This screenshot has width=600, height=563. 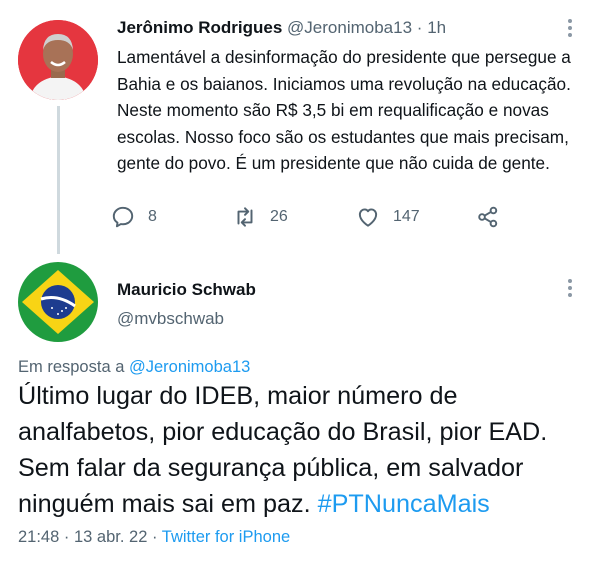 I want to click on retweet-icon, so click(x=245, y=217).